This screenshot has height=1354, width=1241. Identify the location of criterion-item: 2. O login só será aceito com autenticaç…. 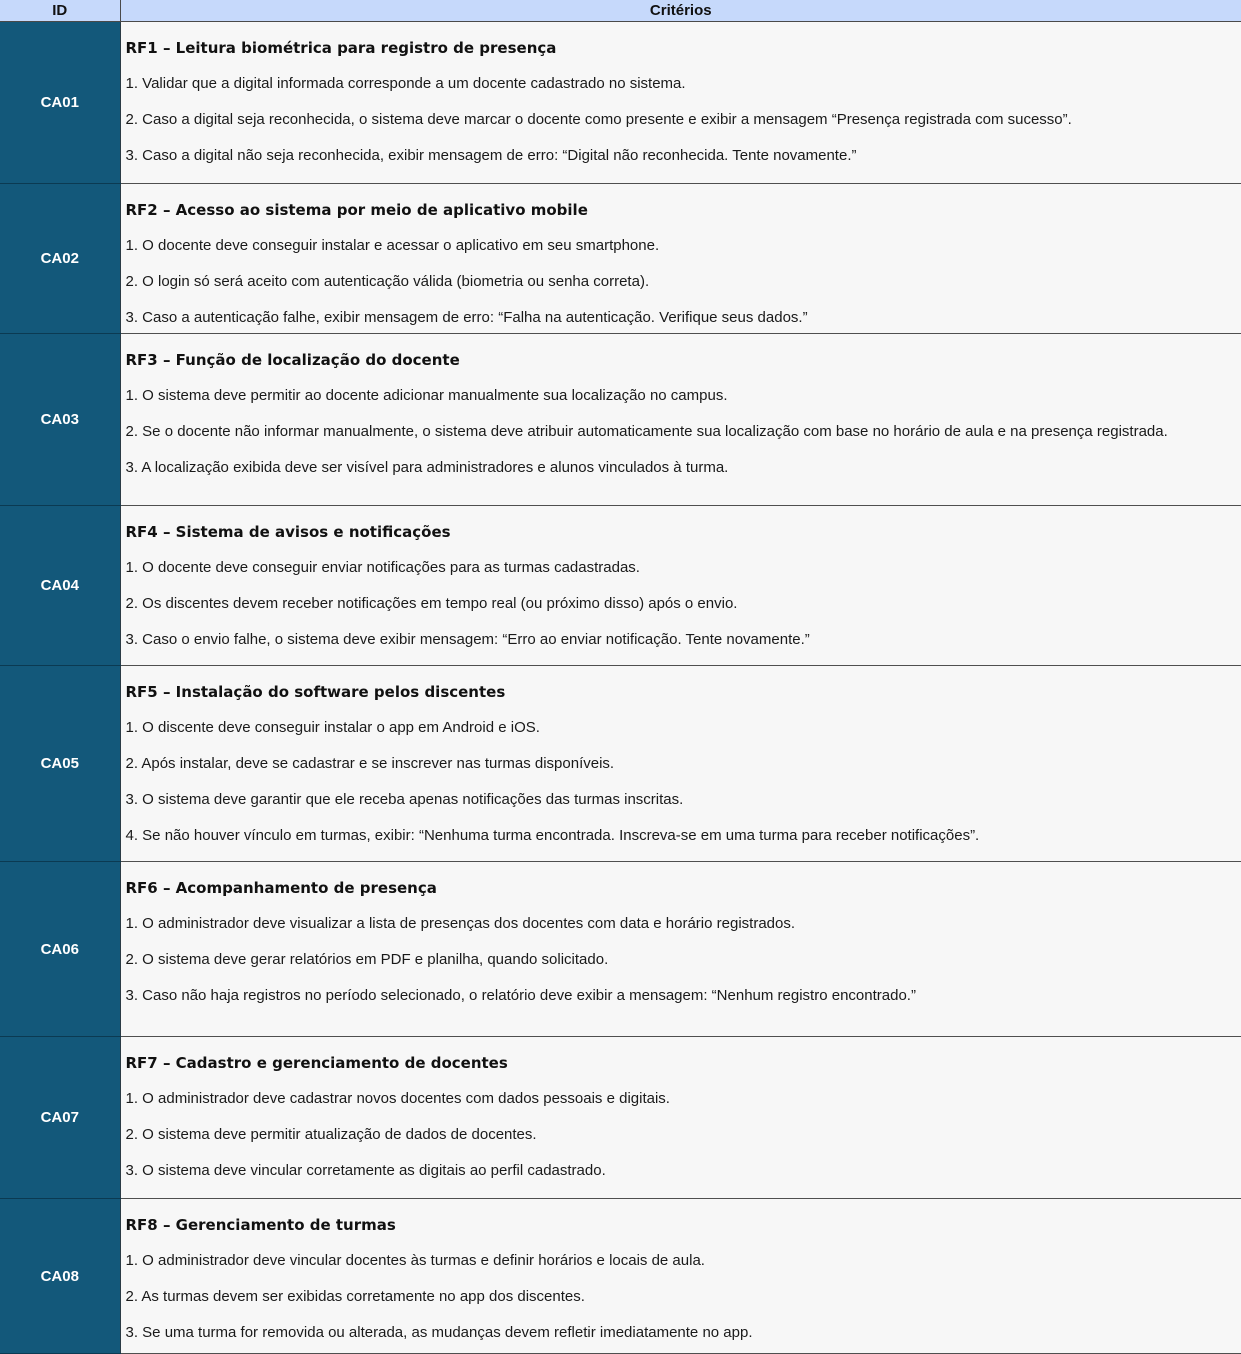
(683, 282).